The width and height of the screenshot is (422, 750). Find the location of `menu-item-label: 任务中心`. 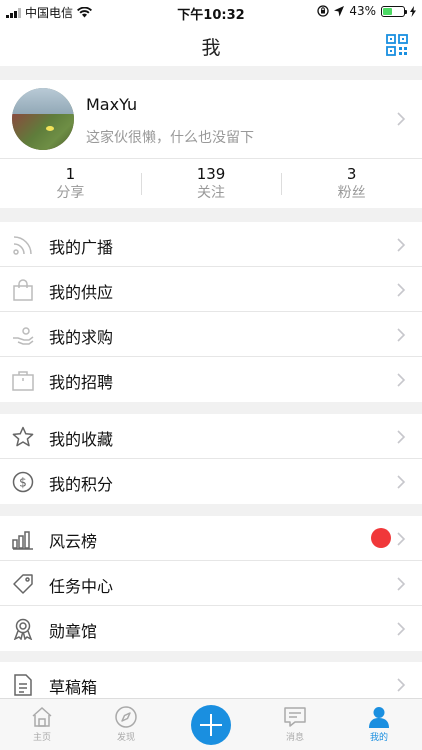

menu-item-label: 任务中心 is located at coordinates (81, 586).